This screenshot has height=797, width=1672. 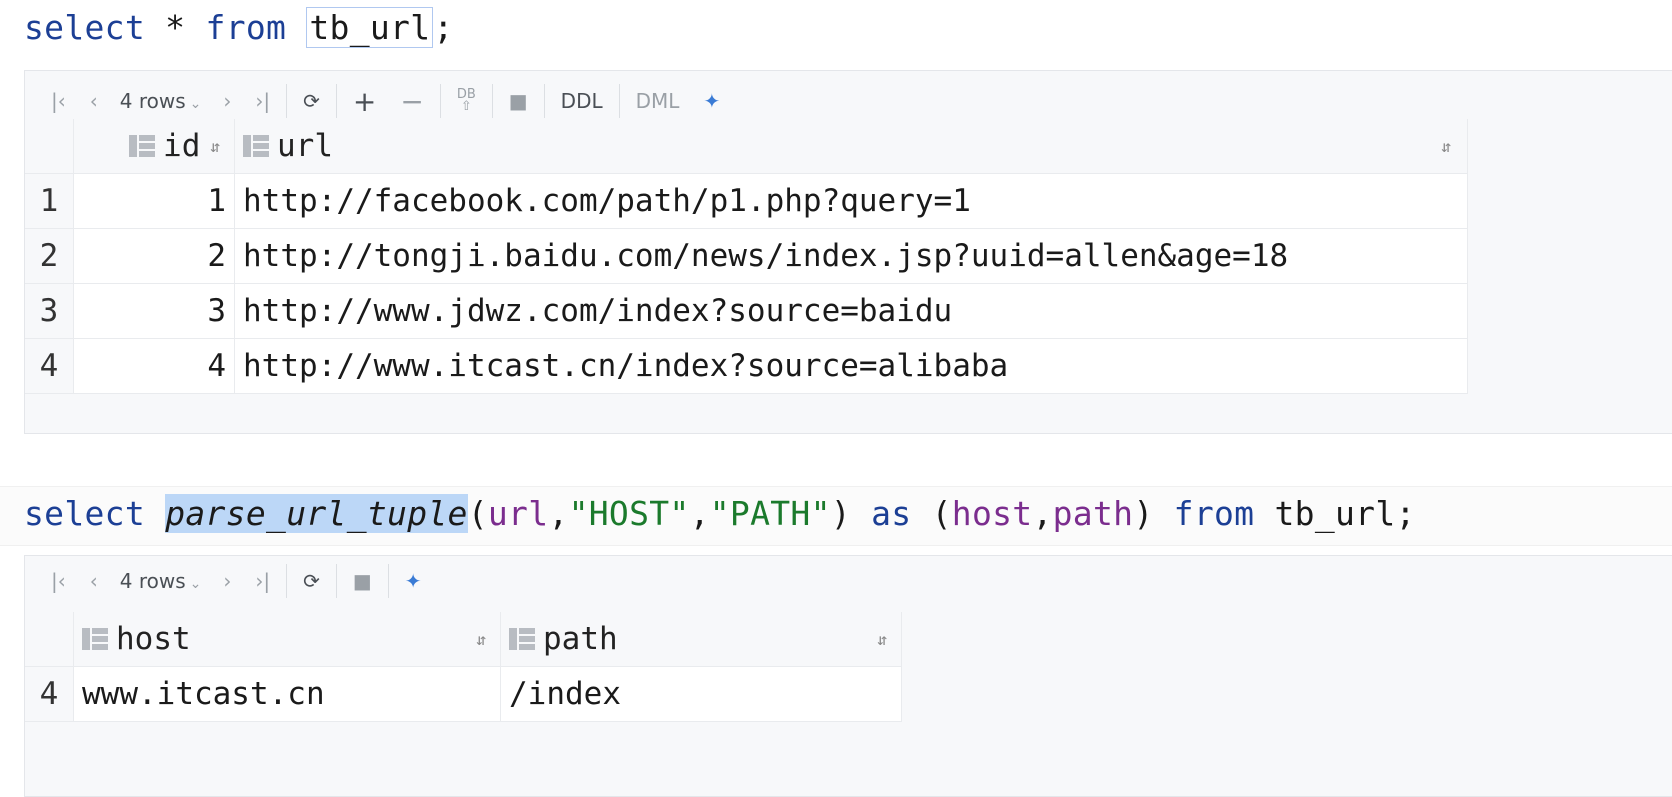 What do you see at coordinates (287, 639) in the screenshot?
I see `column-header-host: host ⇵` at bounding box center [287, 639].